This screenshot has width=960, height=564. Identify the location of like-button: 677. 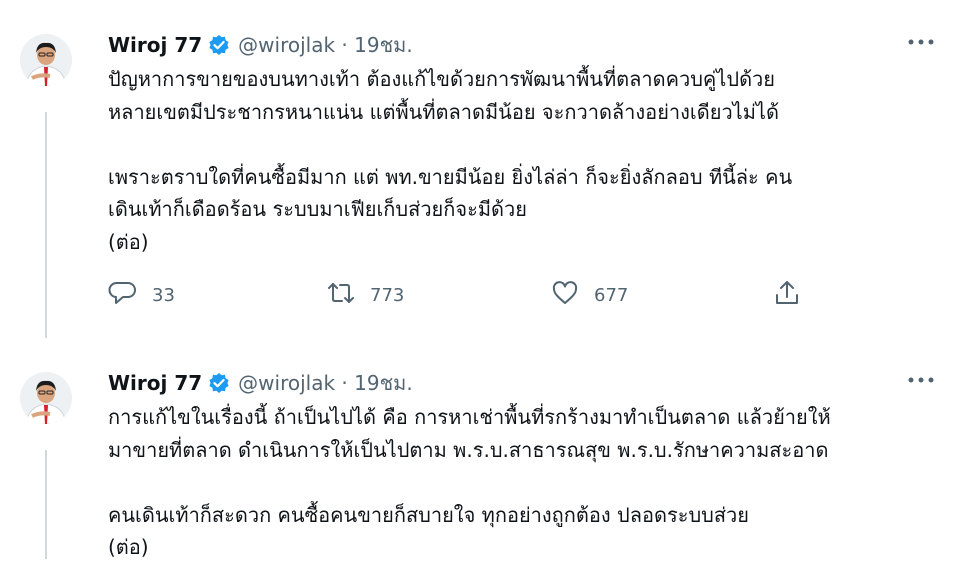
(589, 295).